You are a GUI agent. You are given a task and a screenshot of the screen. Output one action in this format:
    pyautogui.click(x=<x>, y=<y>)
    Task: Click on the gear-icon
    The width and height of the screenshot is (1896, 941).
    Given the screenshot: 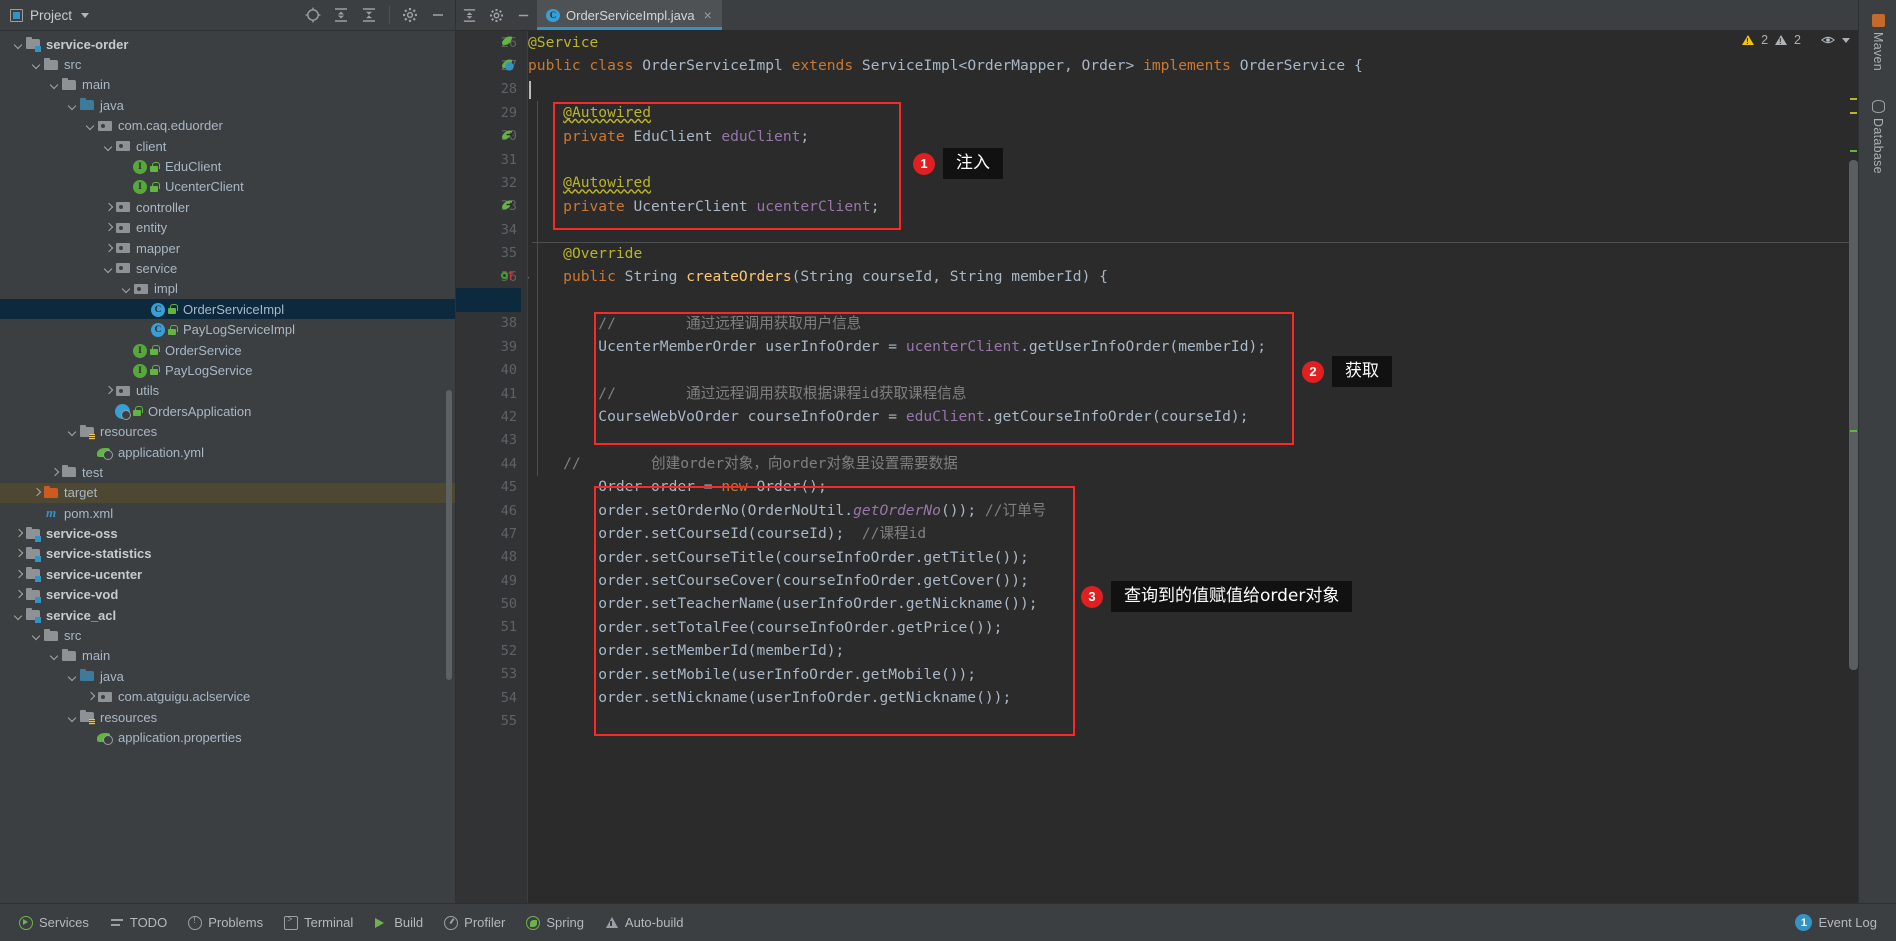 What is the action you would take?
    pyautogui.click(x=410, y=15)
    